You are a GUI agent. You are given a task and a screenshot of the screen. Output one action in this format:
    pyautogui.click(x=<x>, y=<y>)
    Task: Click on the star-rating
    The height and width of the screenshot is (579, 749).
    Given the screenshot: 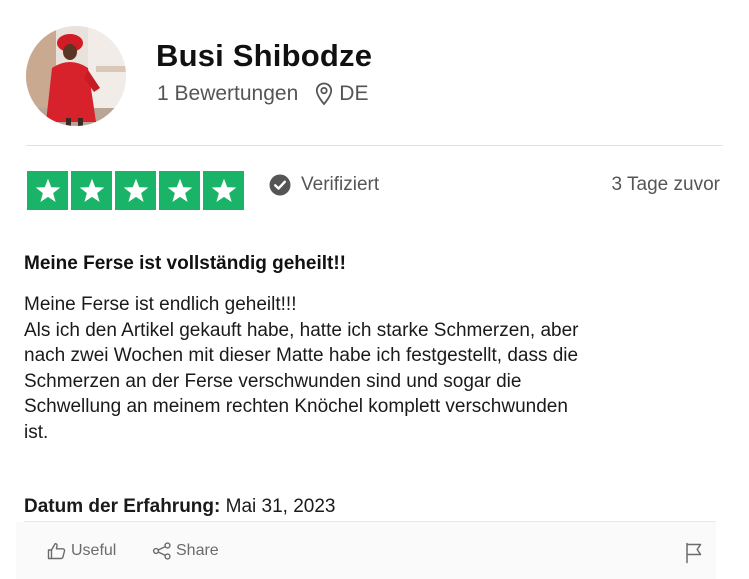 What is the action you would take?
    pyautogui.click(x=135, y=190)
    